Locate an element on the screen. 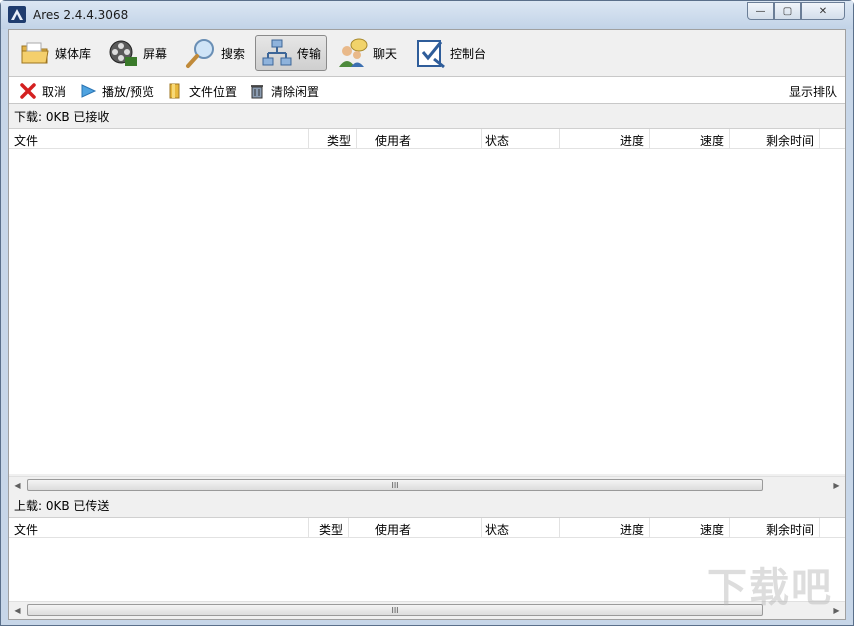 This screenshot has width=854, height=626. tab-label: 媒体库 is located at coordinates (73, 53).